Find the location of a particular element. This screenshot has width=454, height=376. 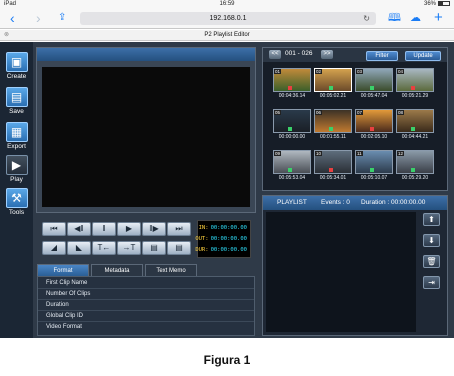

share-icon: ⇪ is located at coordinates (62, 18).